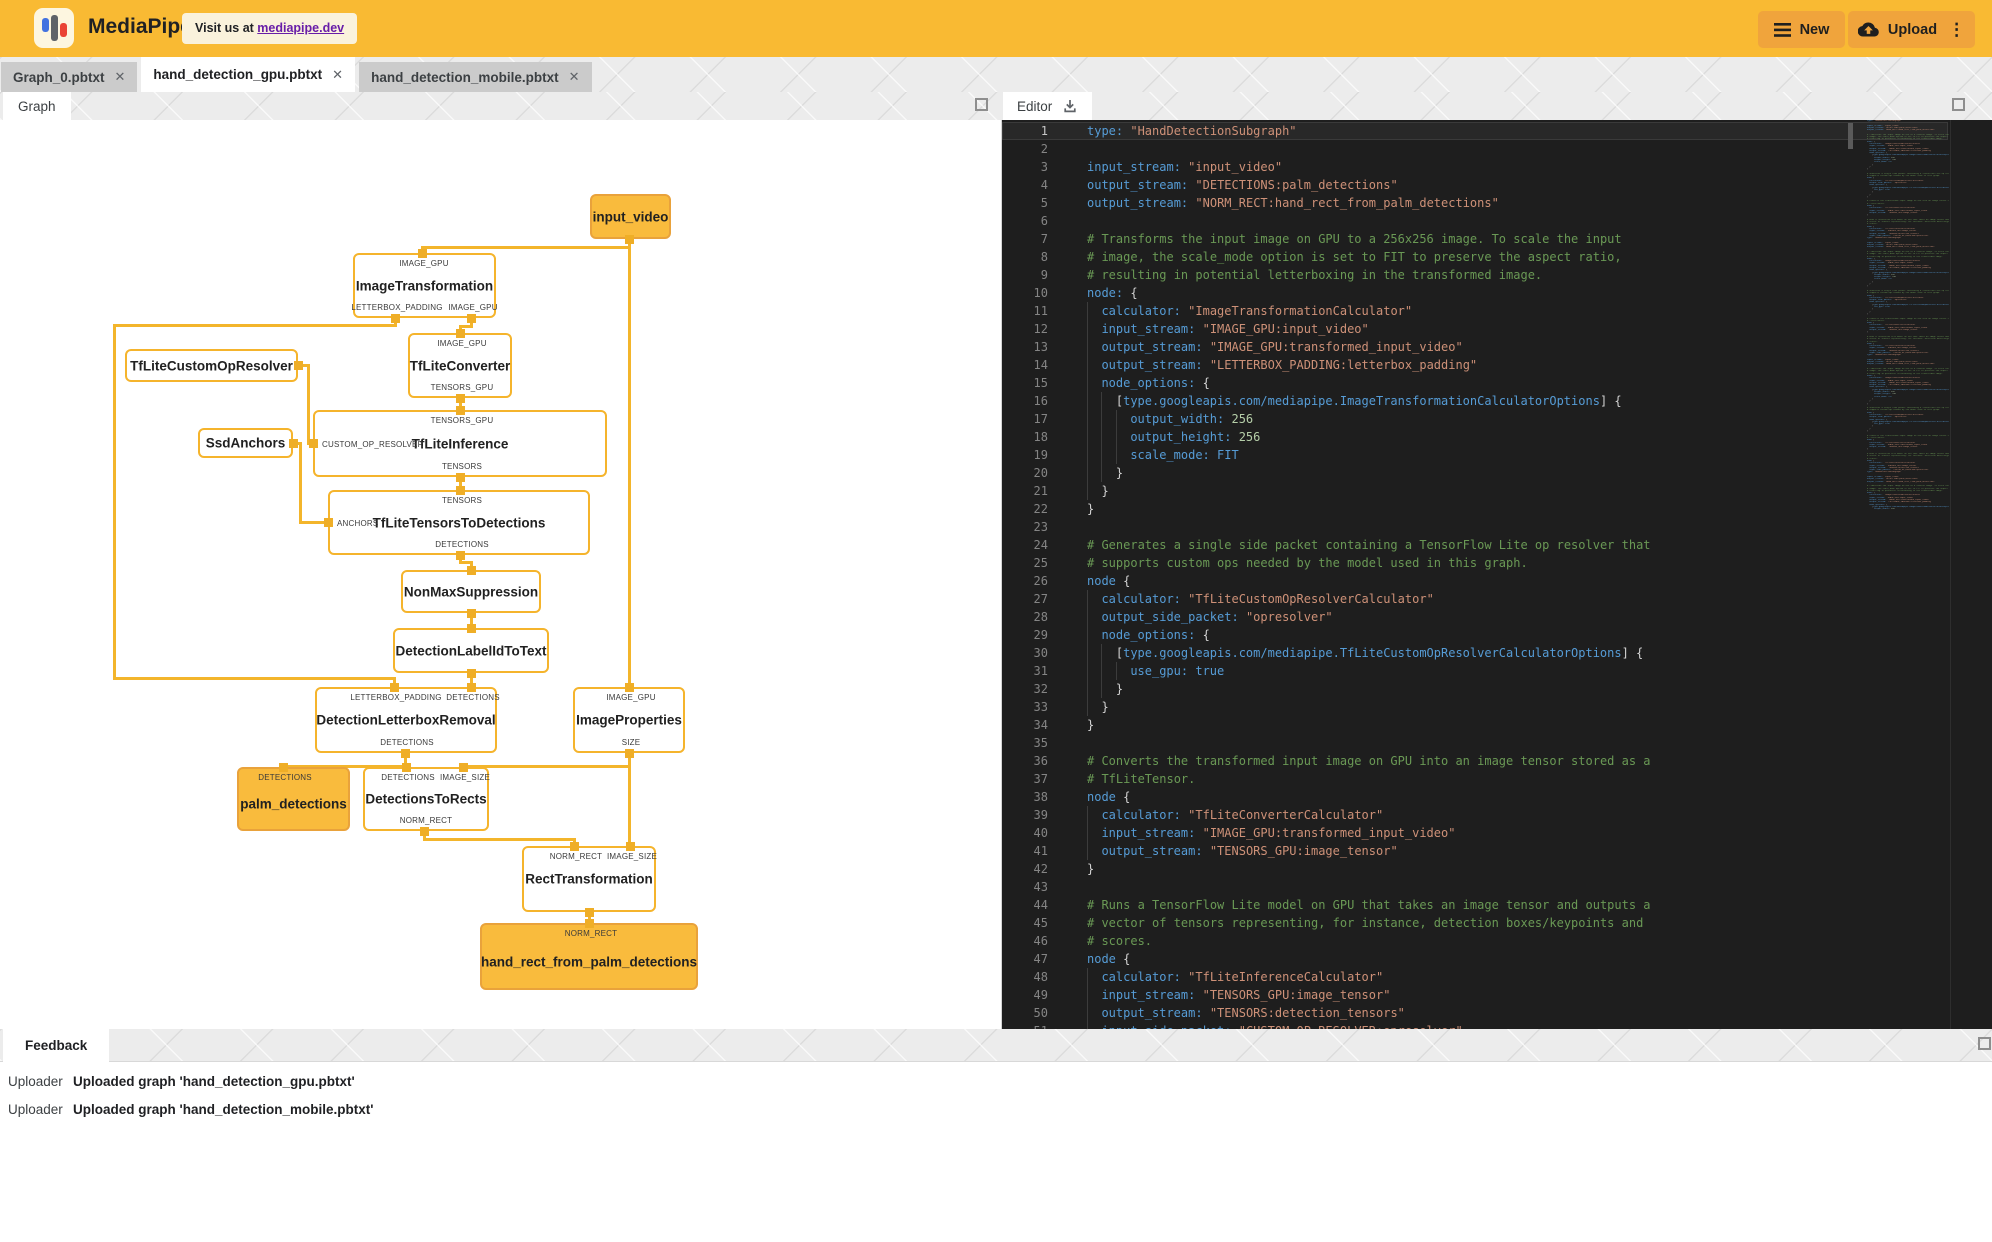 The height and width of the screenshot is (1242, 1992). What do you see at coordinates (1475, 491) in the screenshot?
I see `code-line-21: 21}` at bounding box center [1475, 491].